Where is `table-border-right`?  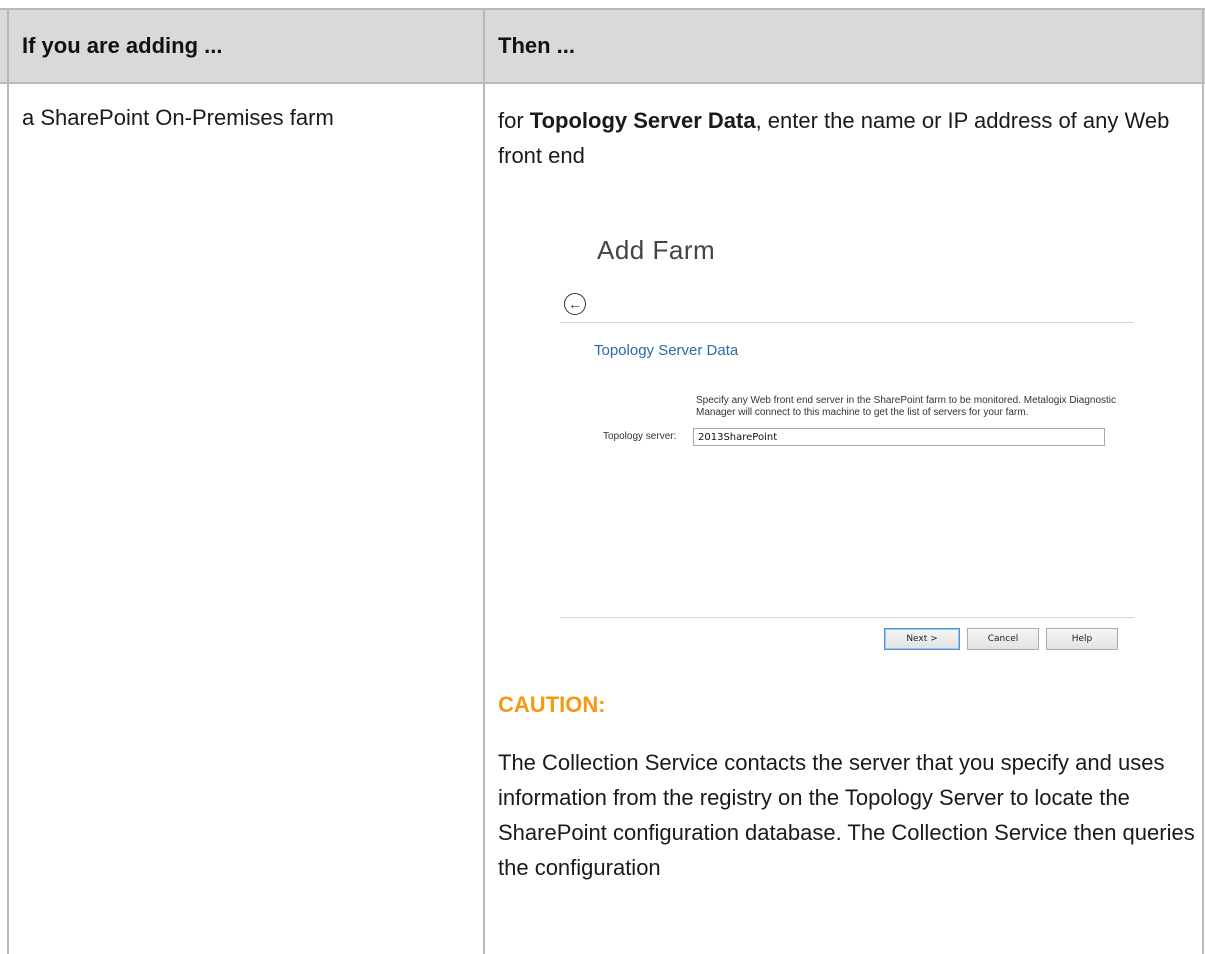
table-border-right is located at coordinates (1203, 481).